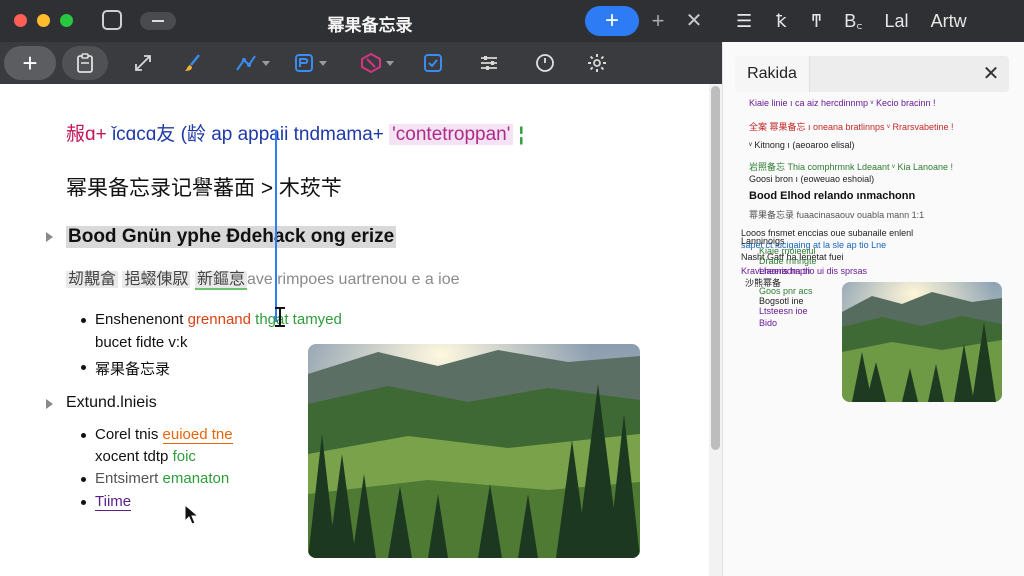  Describe the element at coordinates (763, 241) in the screenshot. I see `inspector-line: Lanninoigs` at that location.